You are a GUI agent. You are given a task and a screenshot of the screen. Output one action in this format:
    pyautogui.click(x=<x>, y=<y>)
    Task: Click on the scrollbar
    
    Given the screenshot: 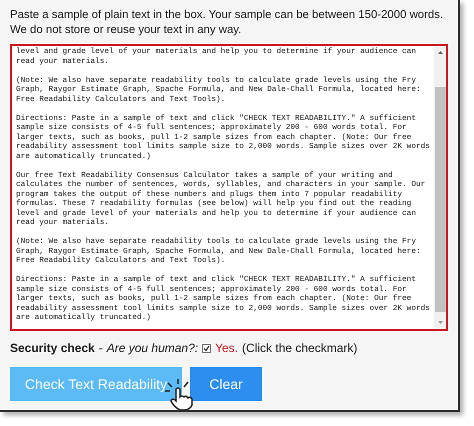 What is the action you would take?
    pyautogui.click(x=440, y=187)
    